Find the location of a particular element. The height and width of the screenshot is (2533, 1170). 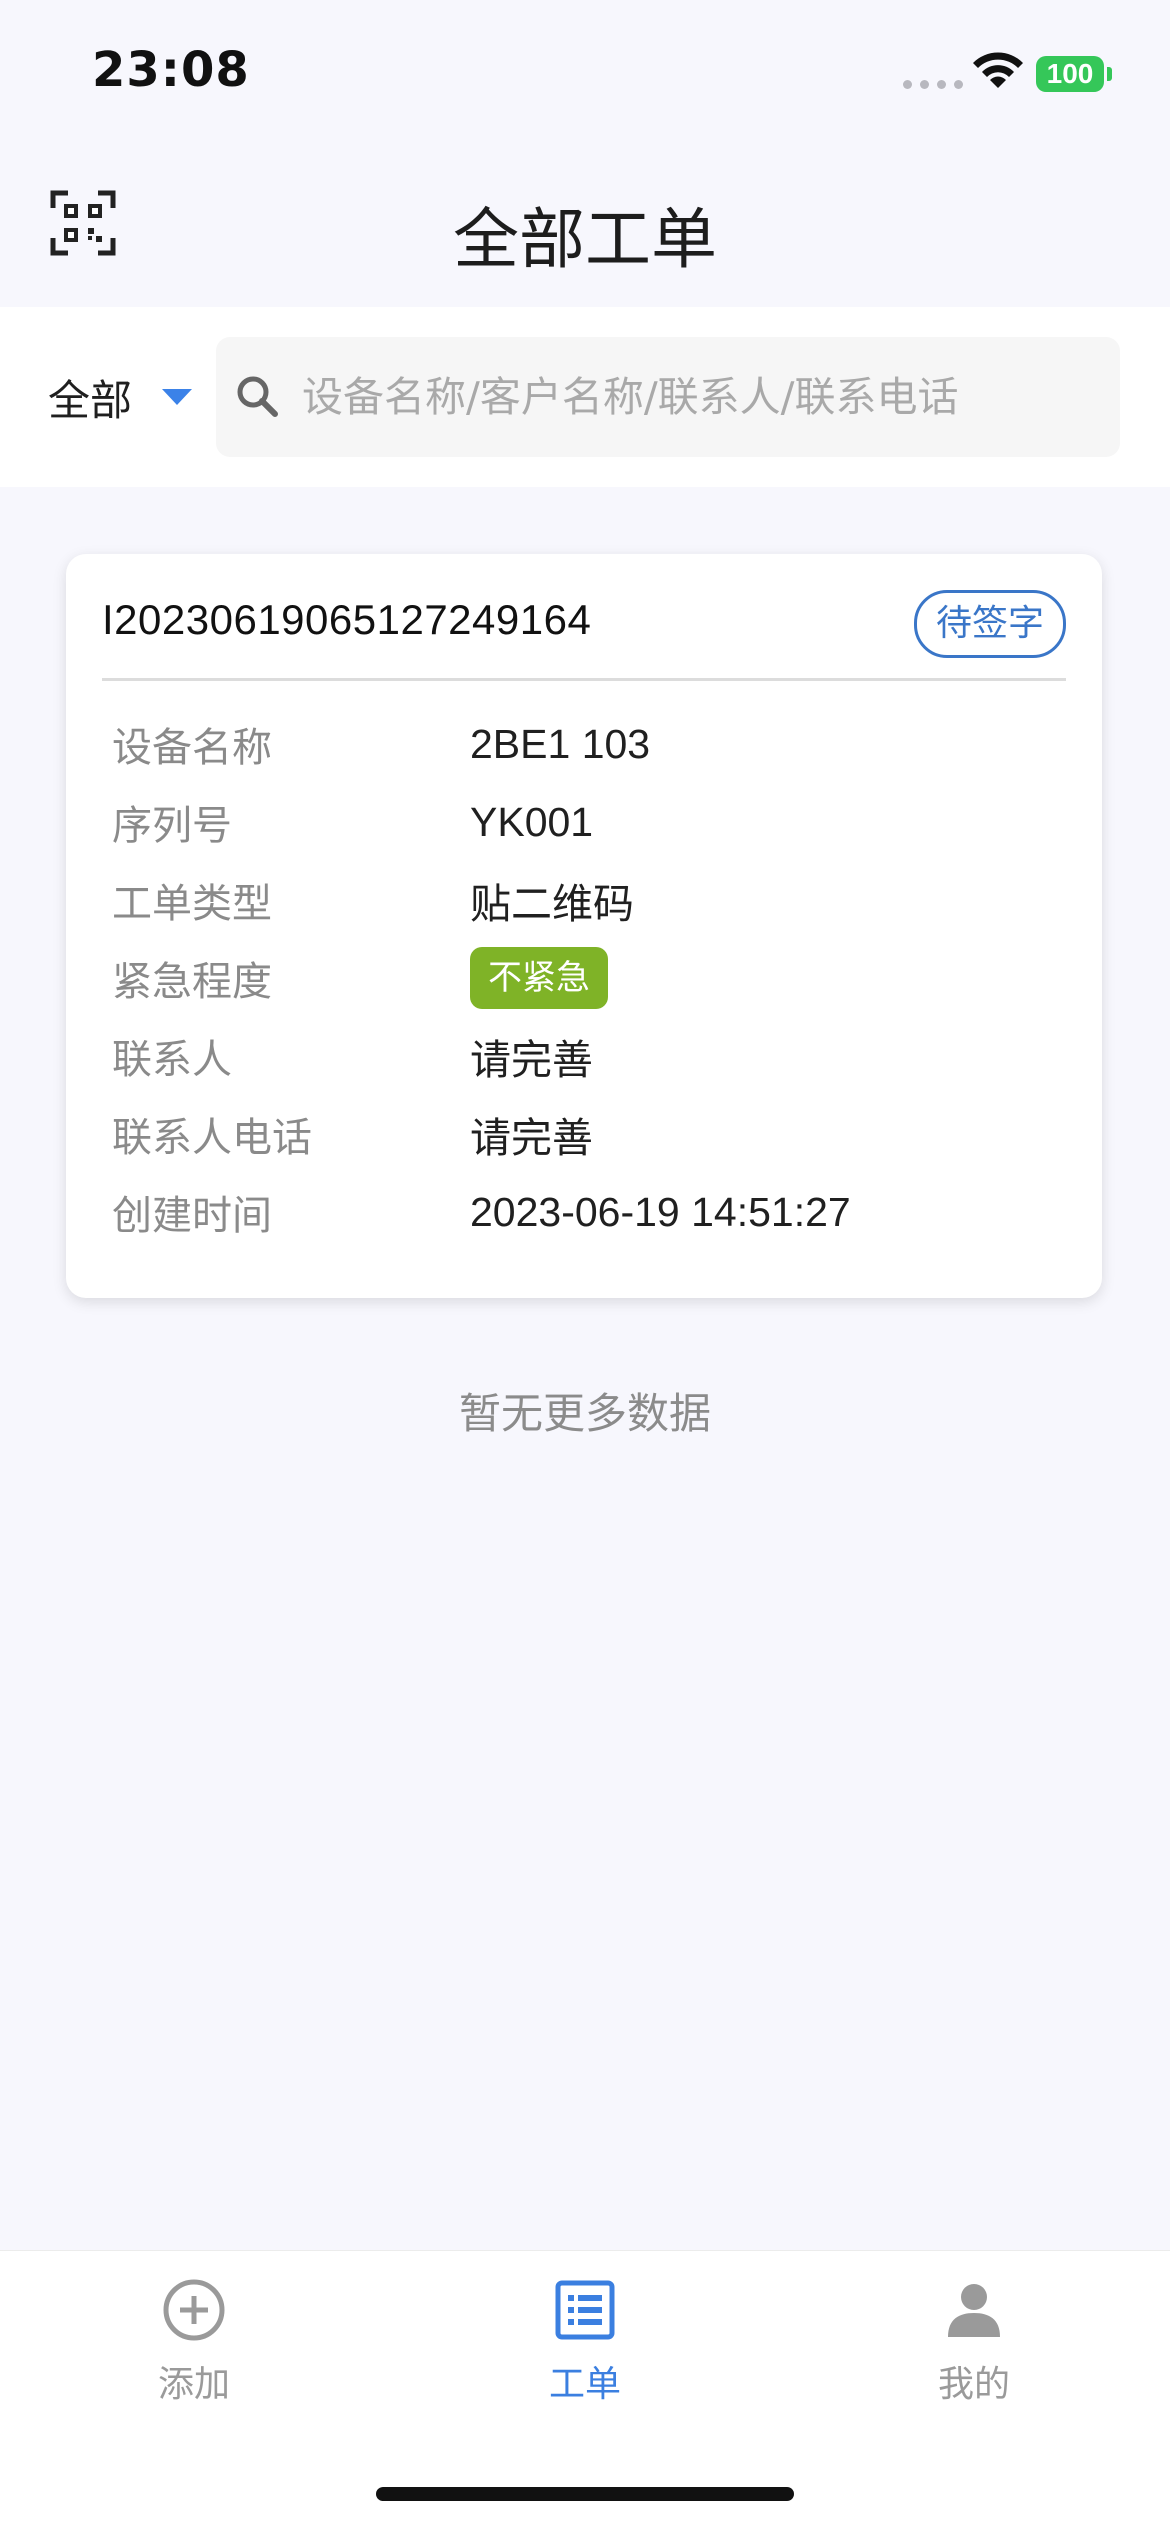

no-more-data-hint: 暂无更多数据 is located at coordinates (584, 1413).